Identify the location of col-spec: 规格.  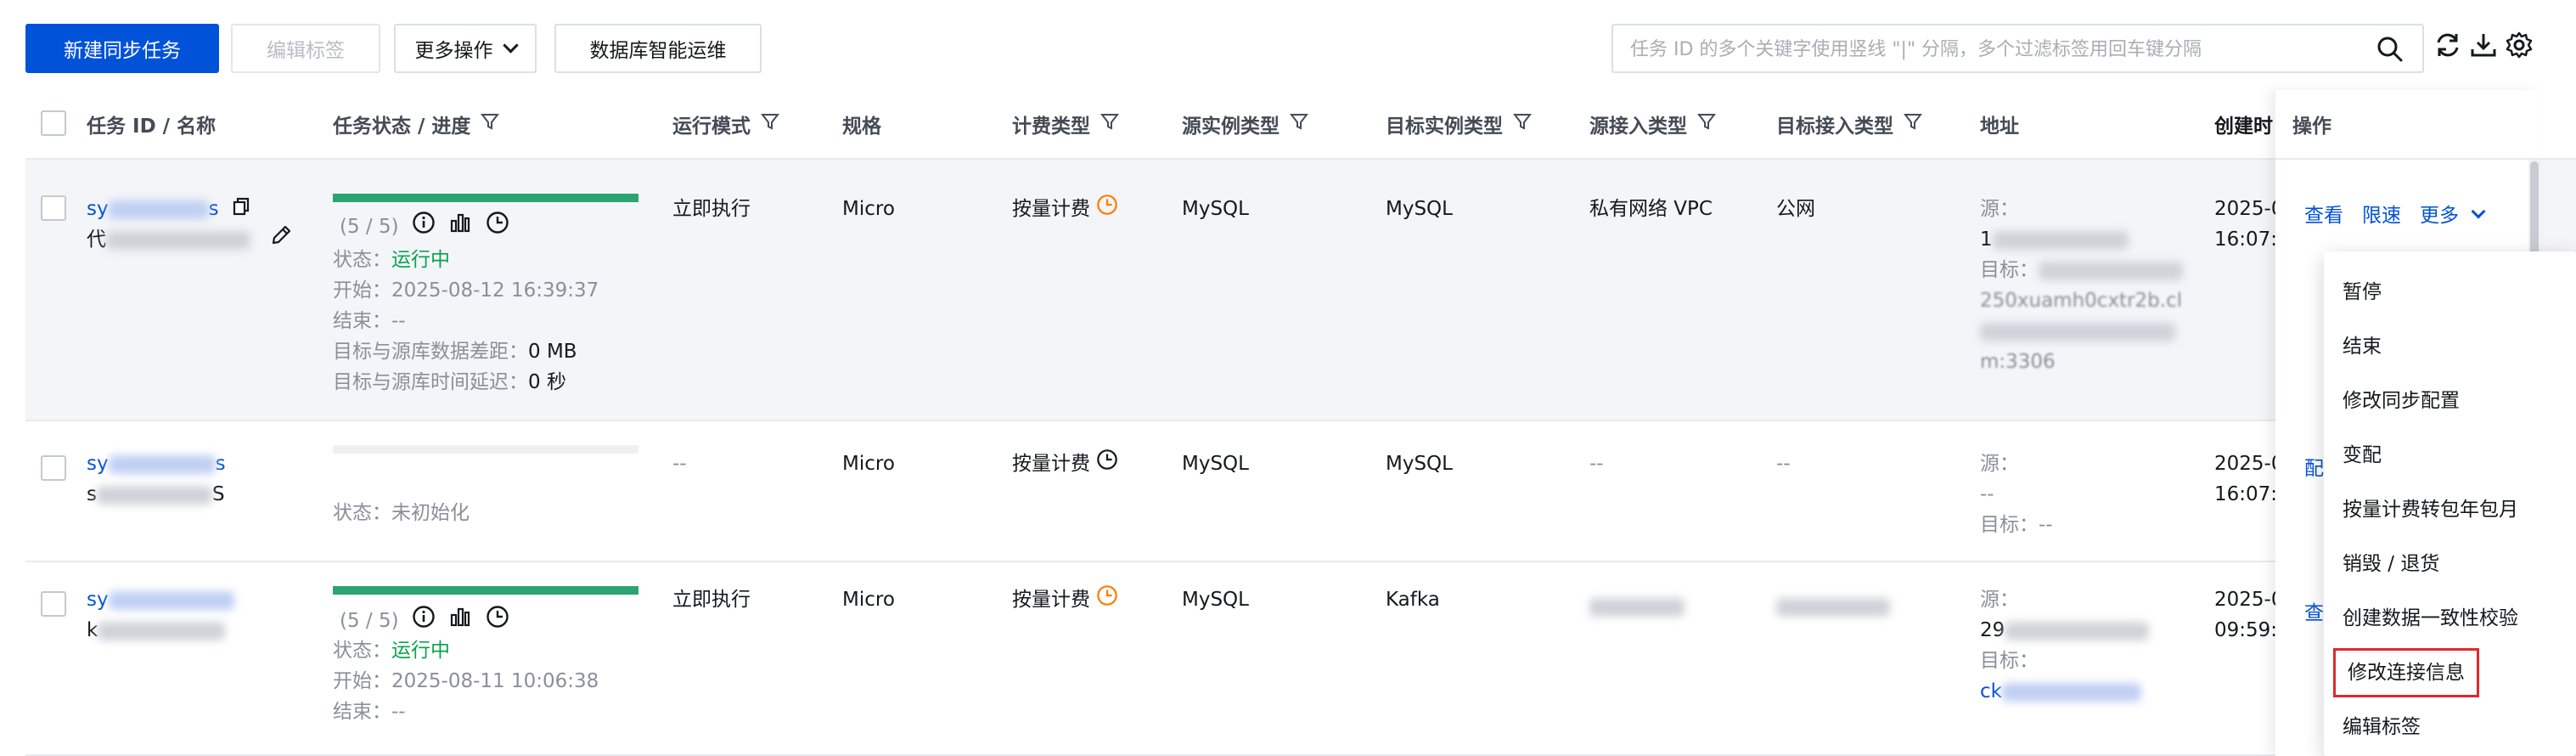
(861, 124).